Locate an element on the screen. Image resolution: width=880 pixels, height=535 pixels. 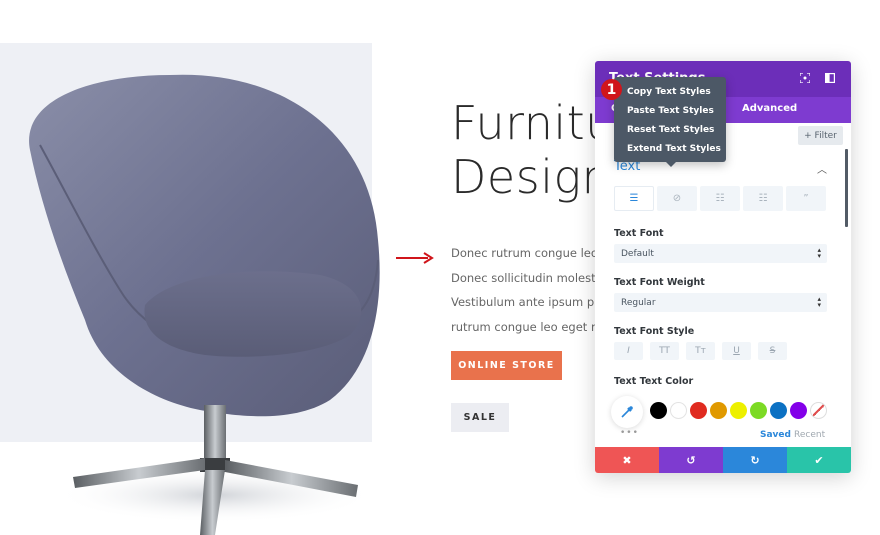
quote-icon: ” is located at coordinates (806, 198).